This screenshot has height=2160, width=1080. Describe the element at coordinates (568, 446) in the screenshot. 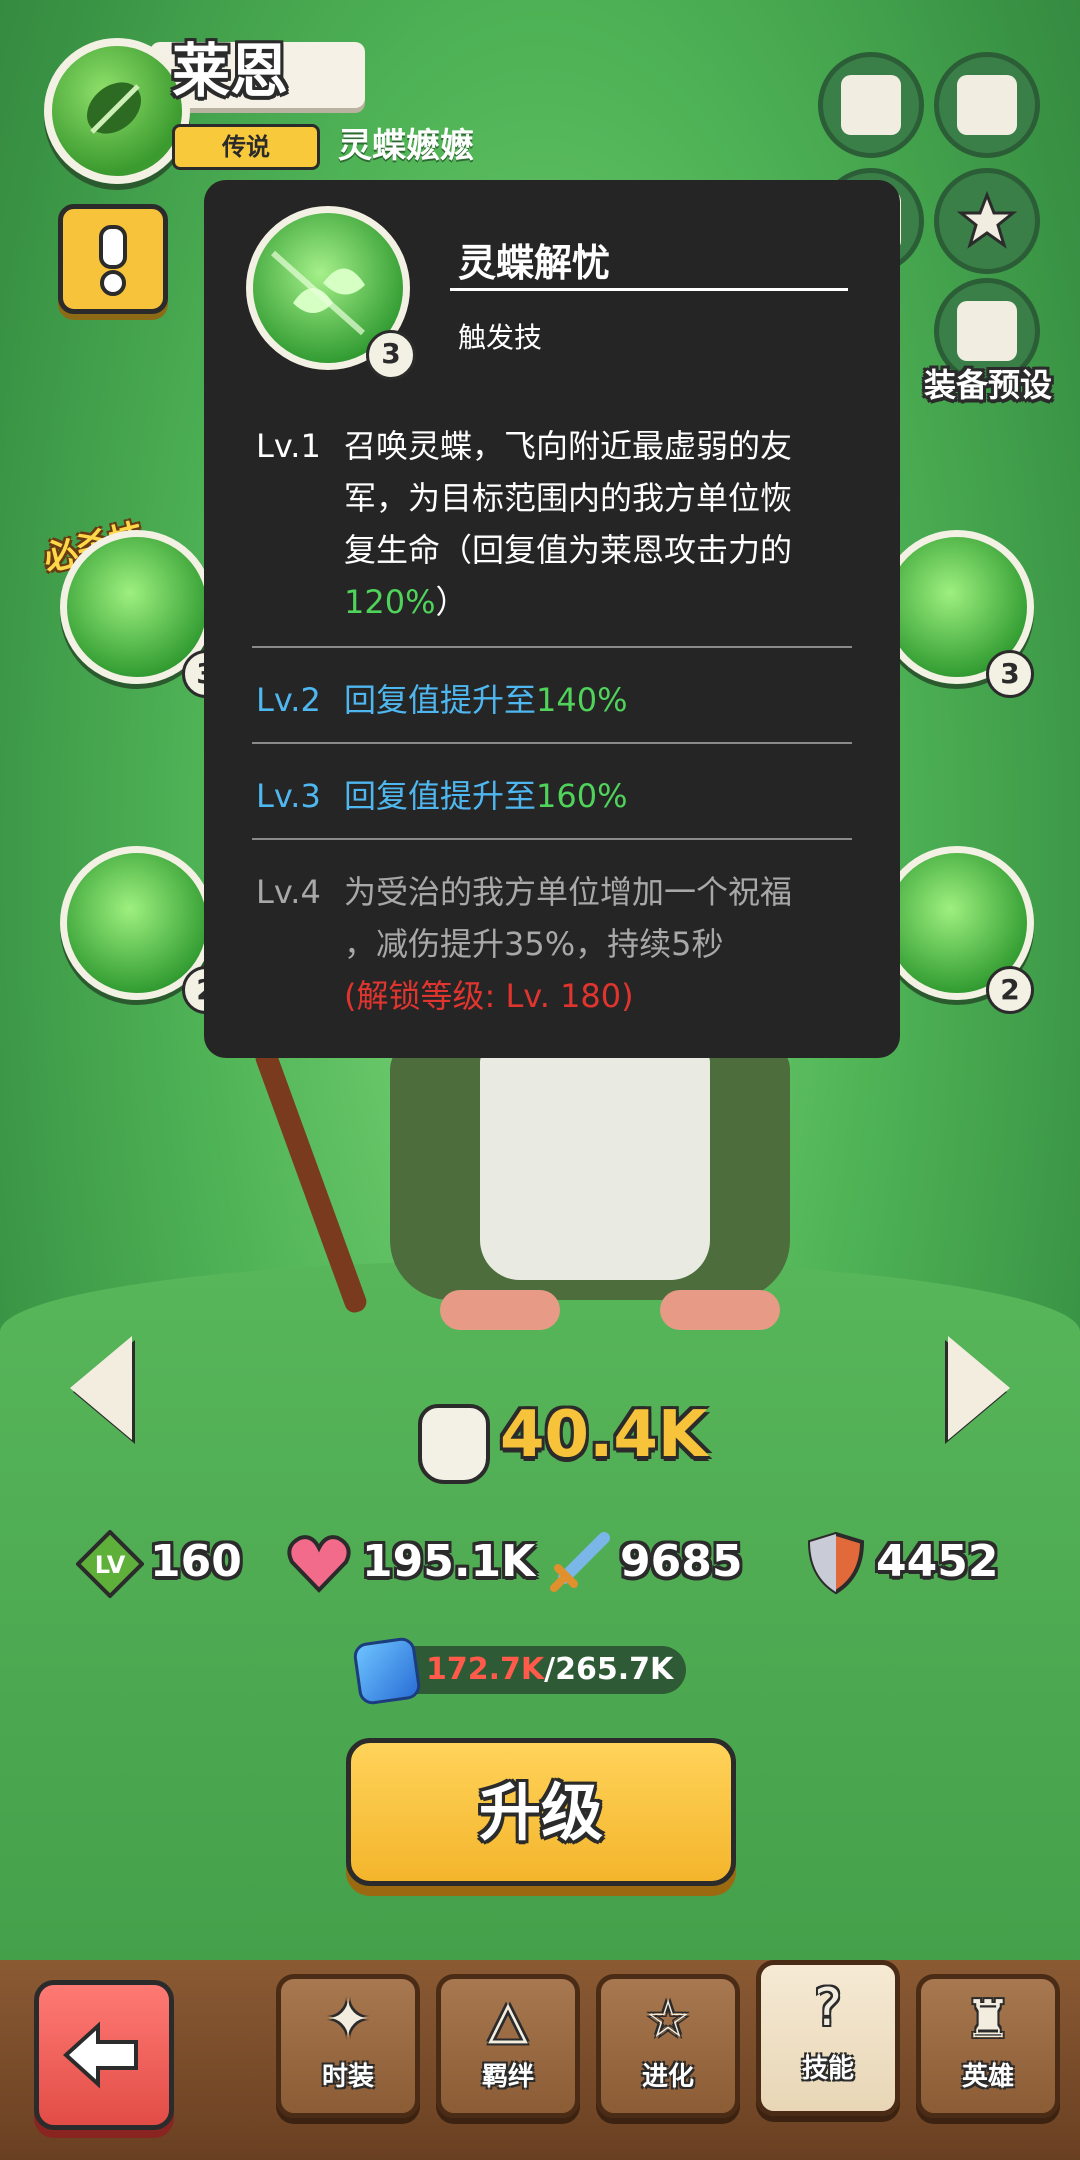

I see `level-1-desc-line1: 召唤灵蝶，飞向附近最虚弱的友` at that location.